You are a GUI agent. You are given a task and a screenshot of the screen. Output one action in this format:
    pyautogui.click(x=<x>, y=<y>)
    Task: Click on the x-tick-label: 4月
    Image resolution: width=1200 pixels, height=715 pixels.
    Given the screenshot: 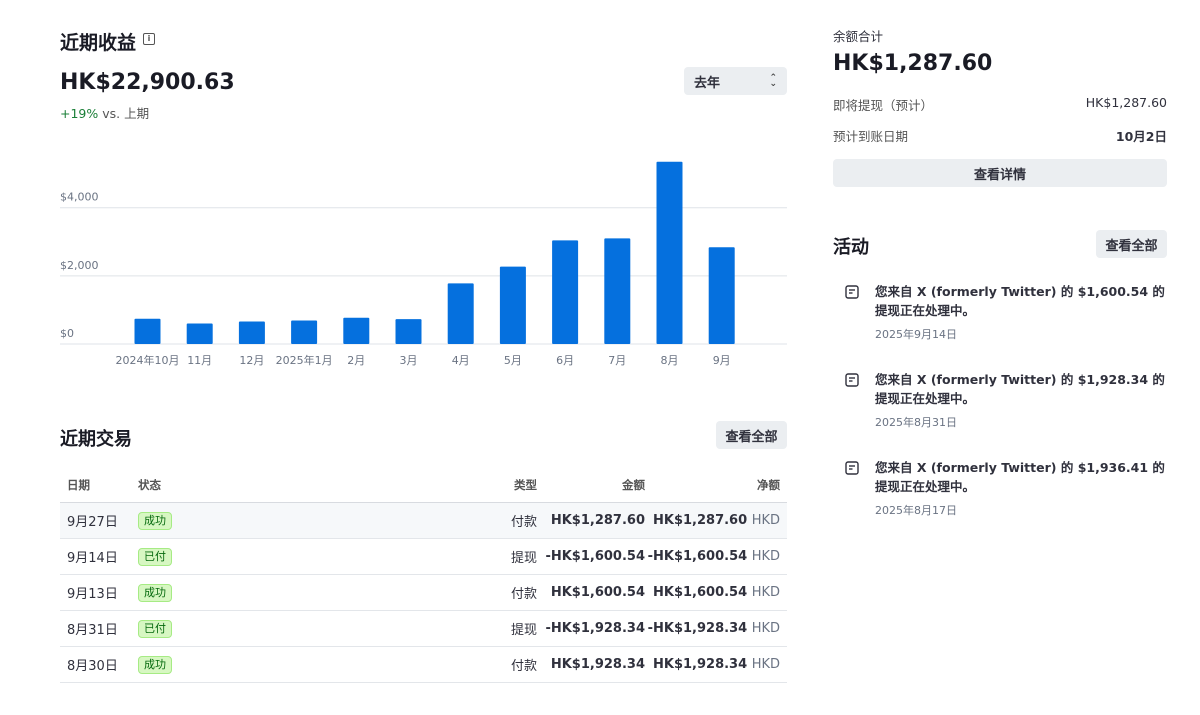 What is the action you would take?
    pyautogui.click(x=461, y=360)
    